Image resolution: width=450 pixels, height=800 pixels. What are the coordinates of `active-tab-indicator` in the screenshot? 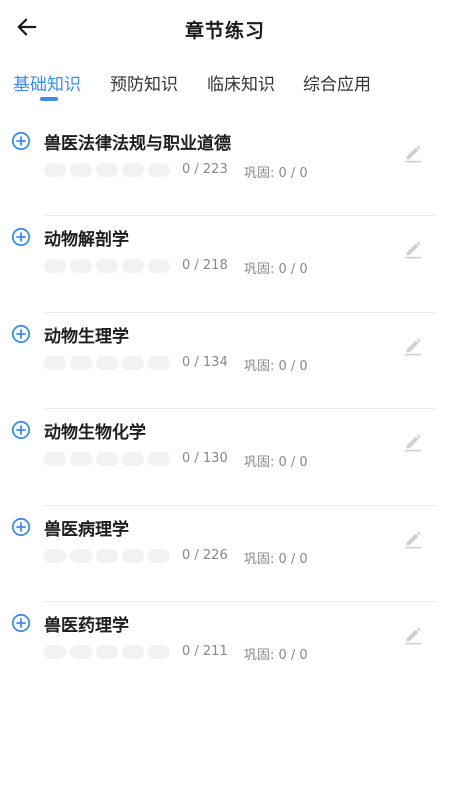 It's located at (49, 99).